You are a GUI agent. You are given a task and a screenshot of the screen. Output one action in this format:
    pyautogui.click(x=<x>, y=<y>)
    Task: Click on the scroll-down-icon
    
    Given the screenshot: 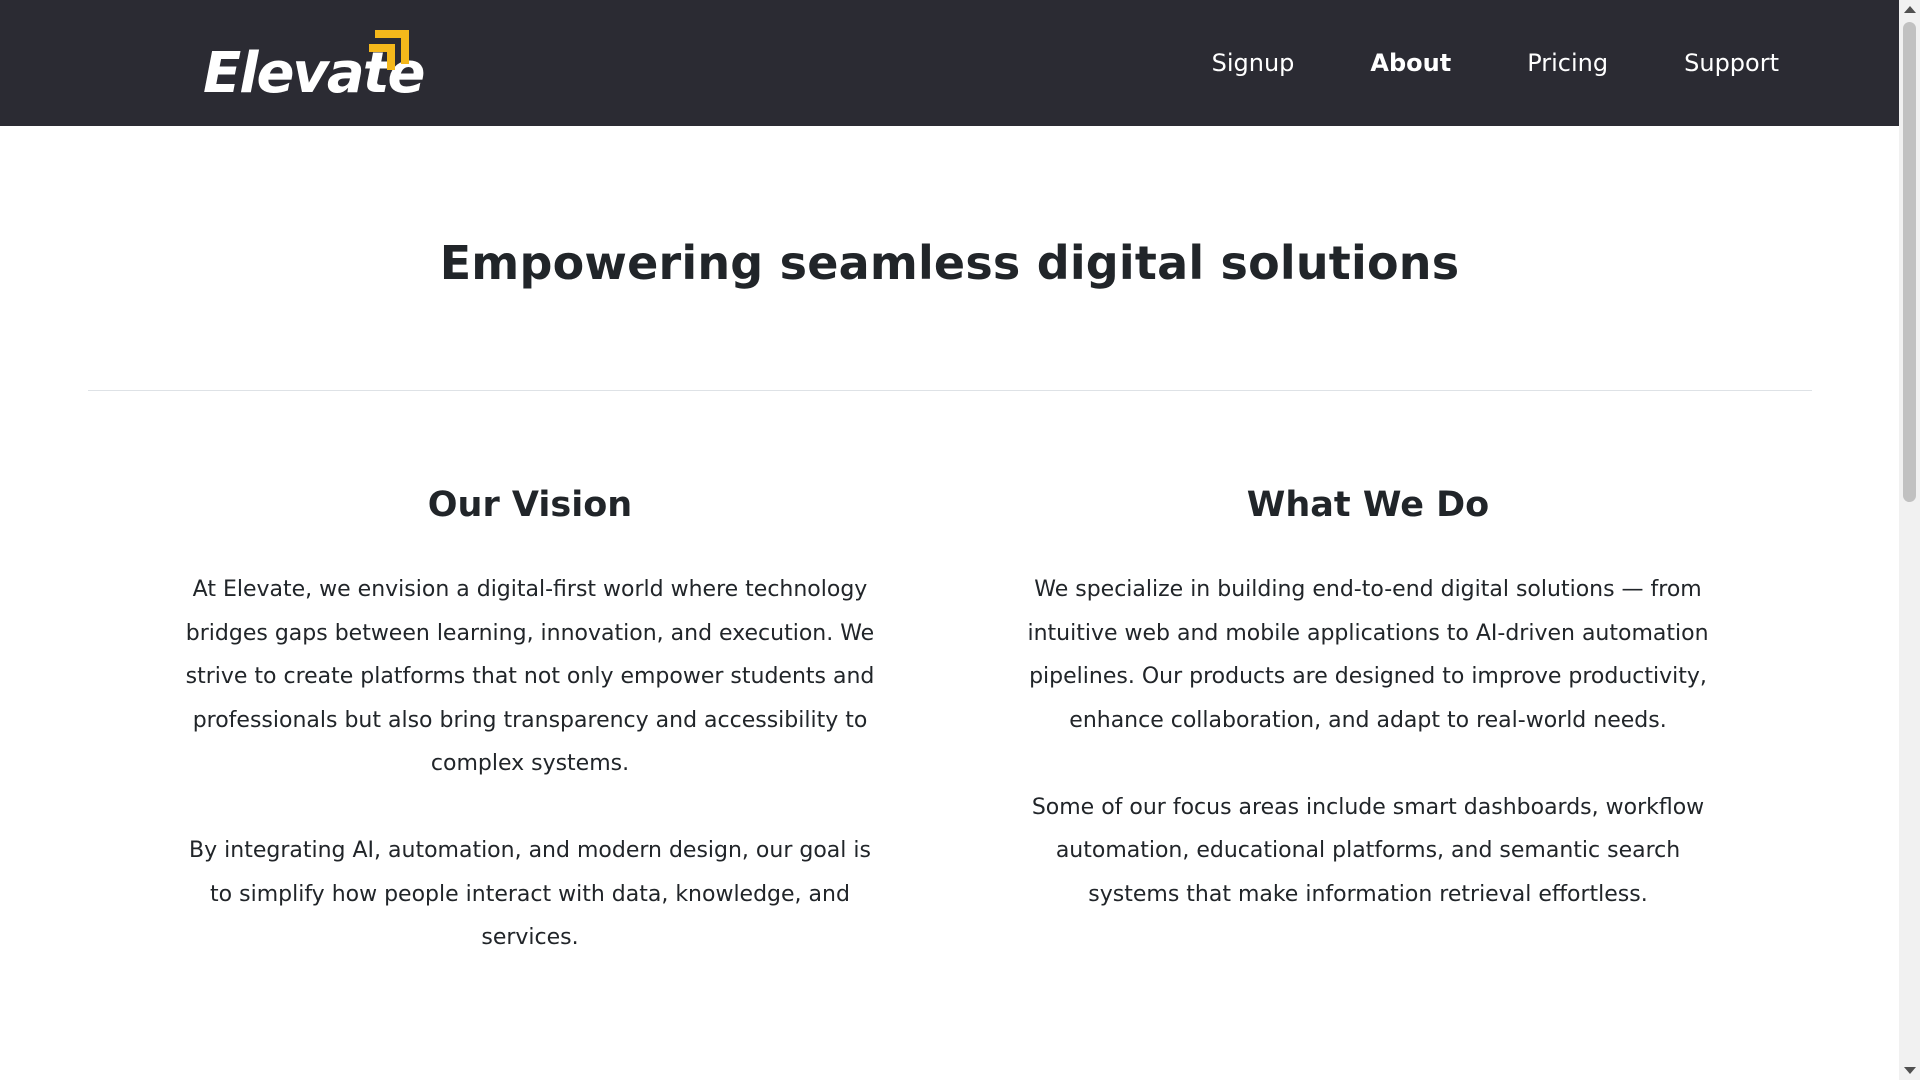 What is the action you would take?
    pyautogui.click(x=1910, y=1070)
    